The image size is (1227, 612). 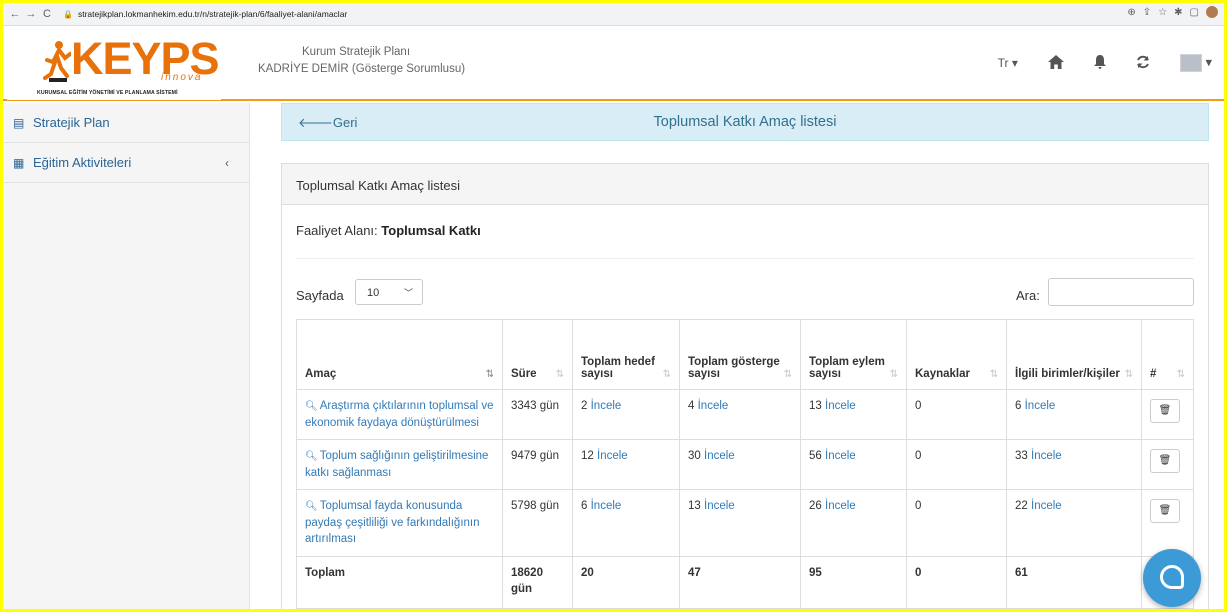 I want to click on lock-icon: 🔒, so click(x=68, y=14).